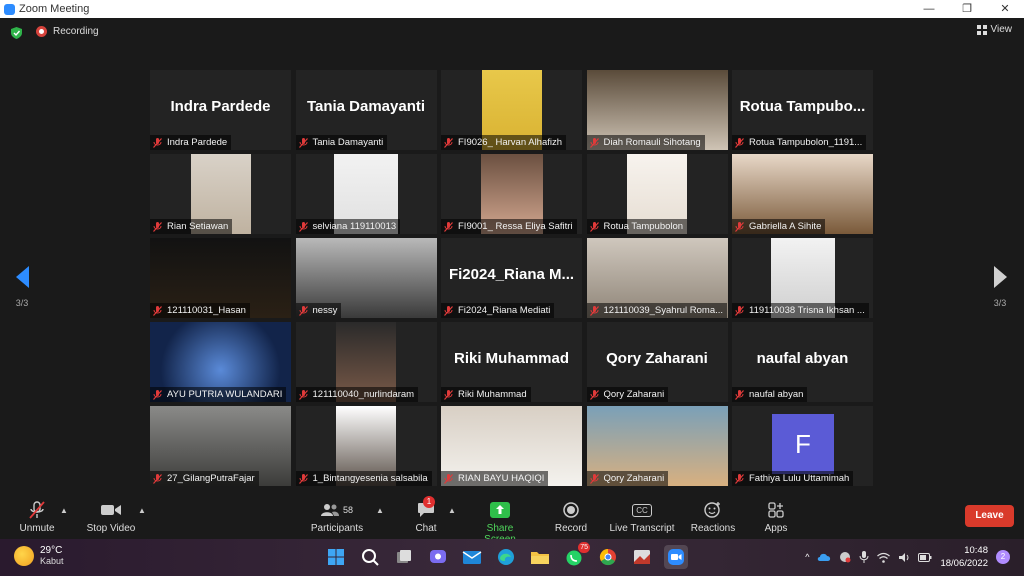 Image resolution: width=1024 pixels, height=576 pixels. I want to click on whatsapp-icon: 75, so click(576, 555).